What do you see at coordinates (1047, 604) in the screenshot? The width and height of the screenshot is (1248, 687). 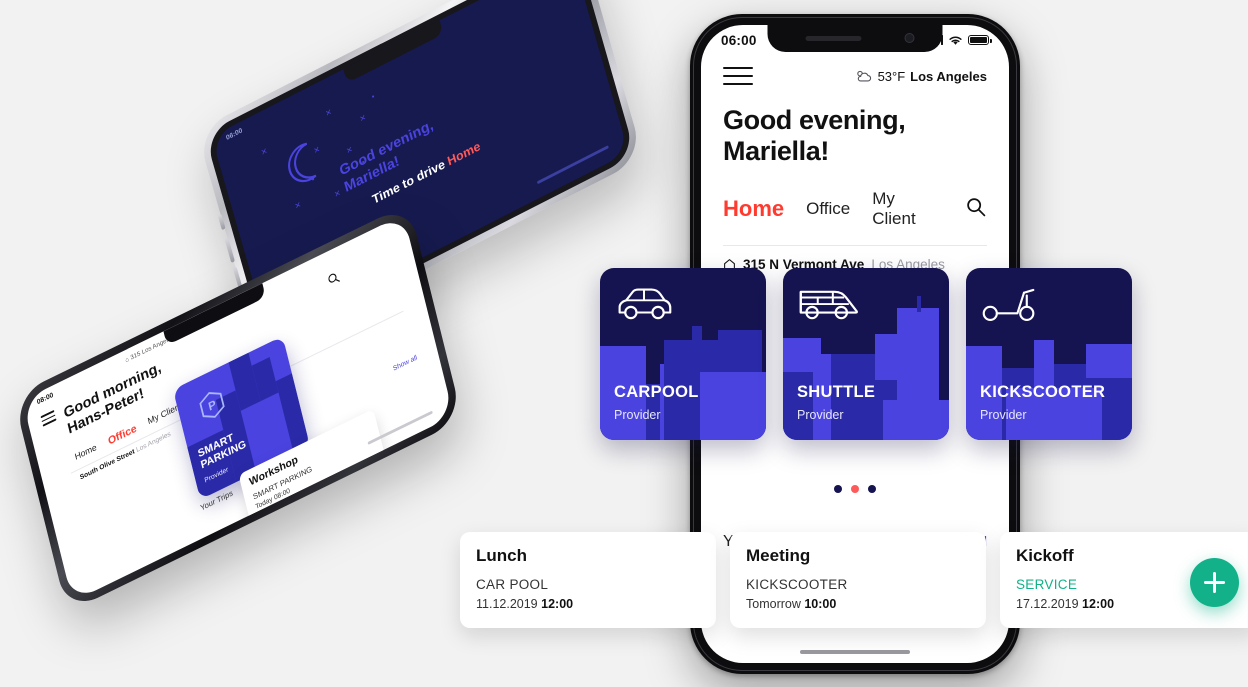 I see `trip-date: 17.12.2019` at bounding box center [1047, 604].